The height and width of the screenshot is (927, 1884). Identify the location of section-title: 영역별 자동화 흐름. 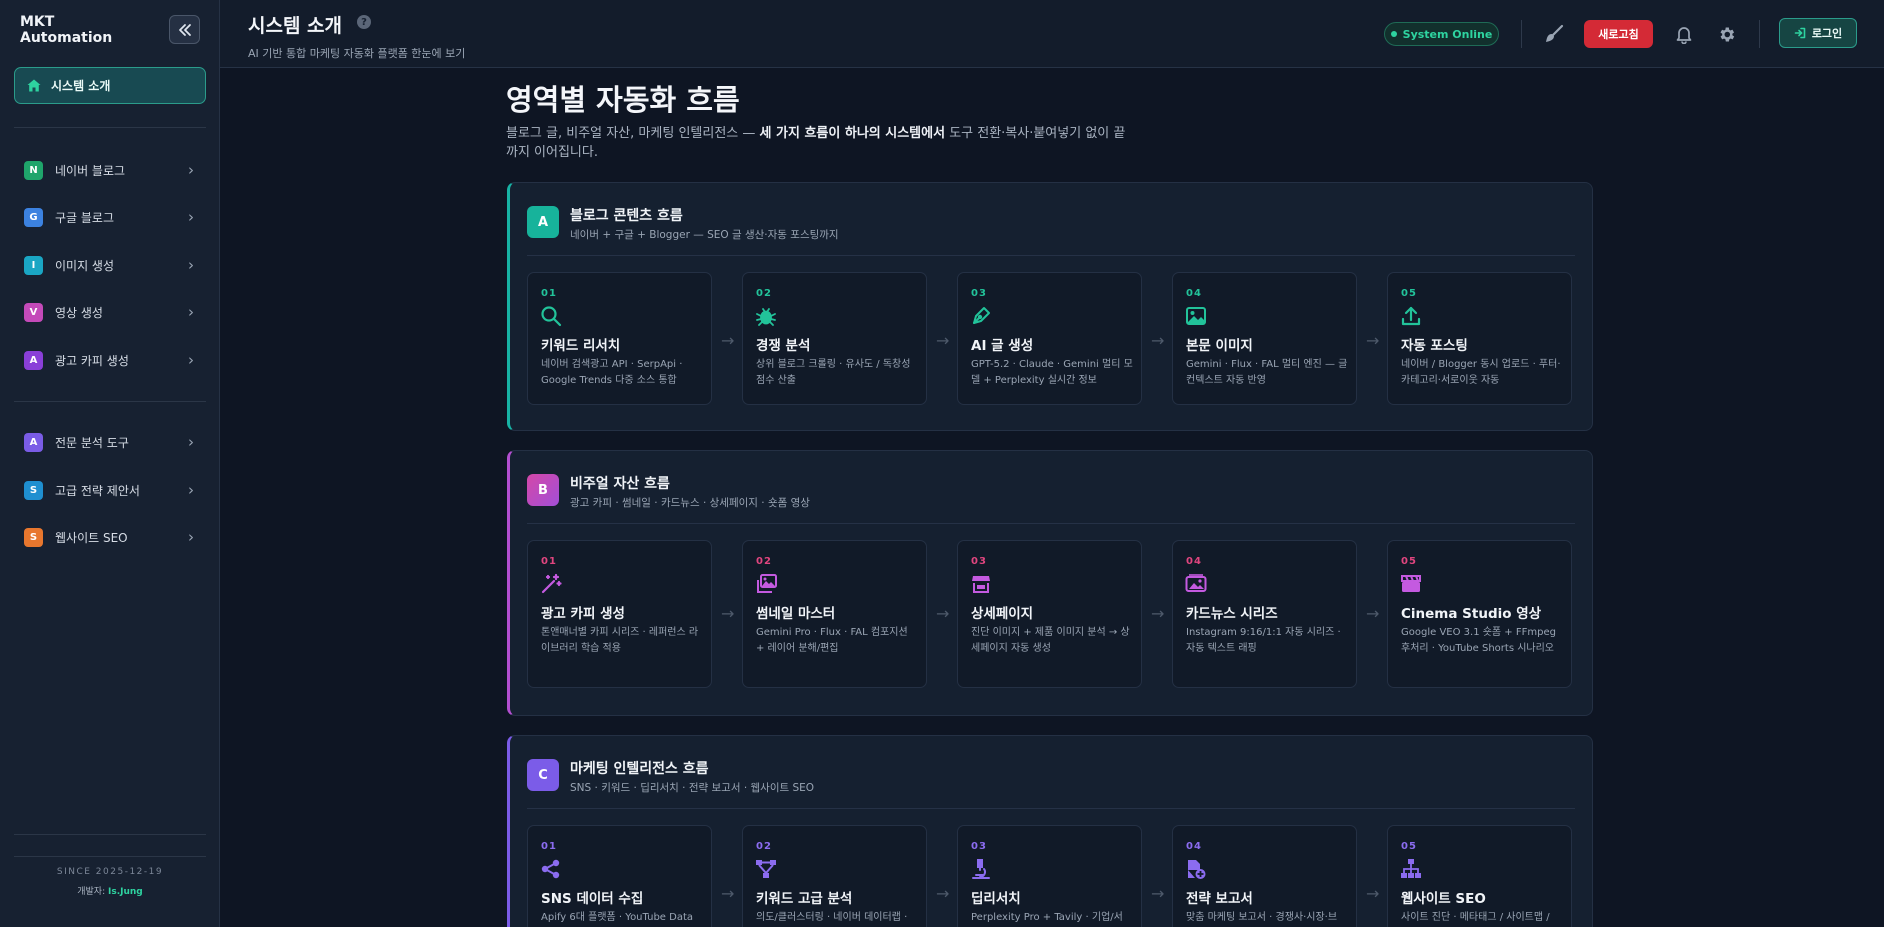
(623, 100).